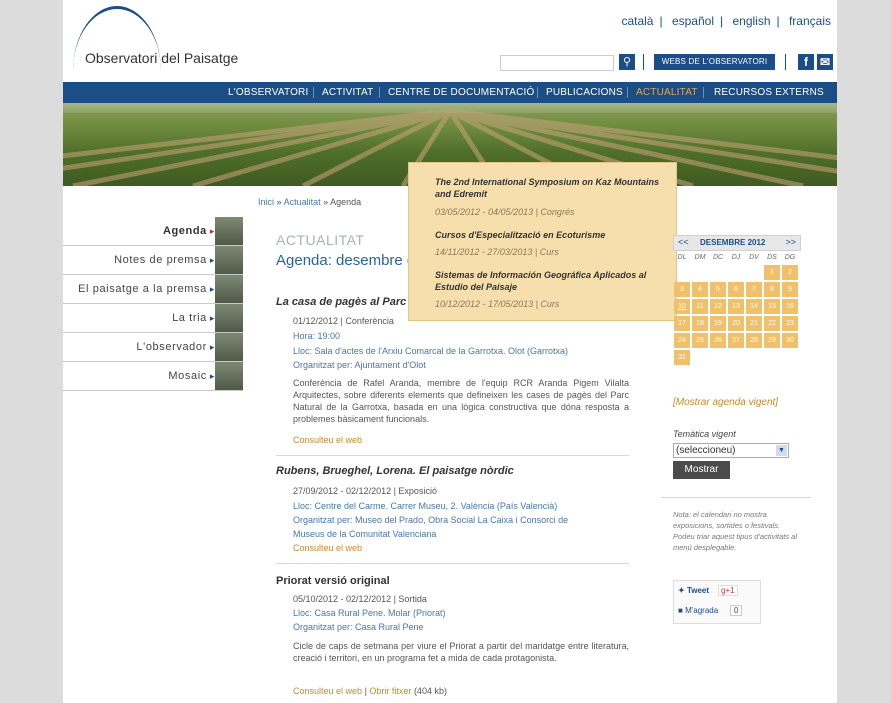 This screenshot has height=703, width=891. What do you see at coordinates (682, 357) in the screenshot?
I see `calendar-day: 31` at bounding box center [682, 357].